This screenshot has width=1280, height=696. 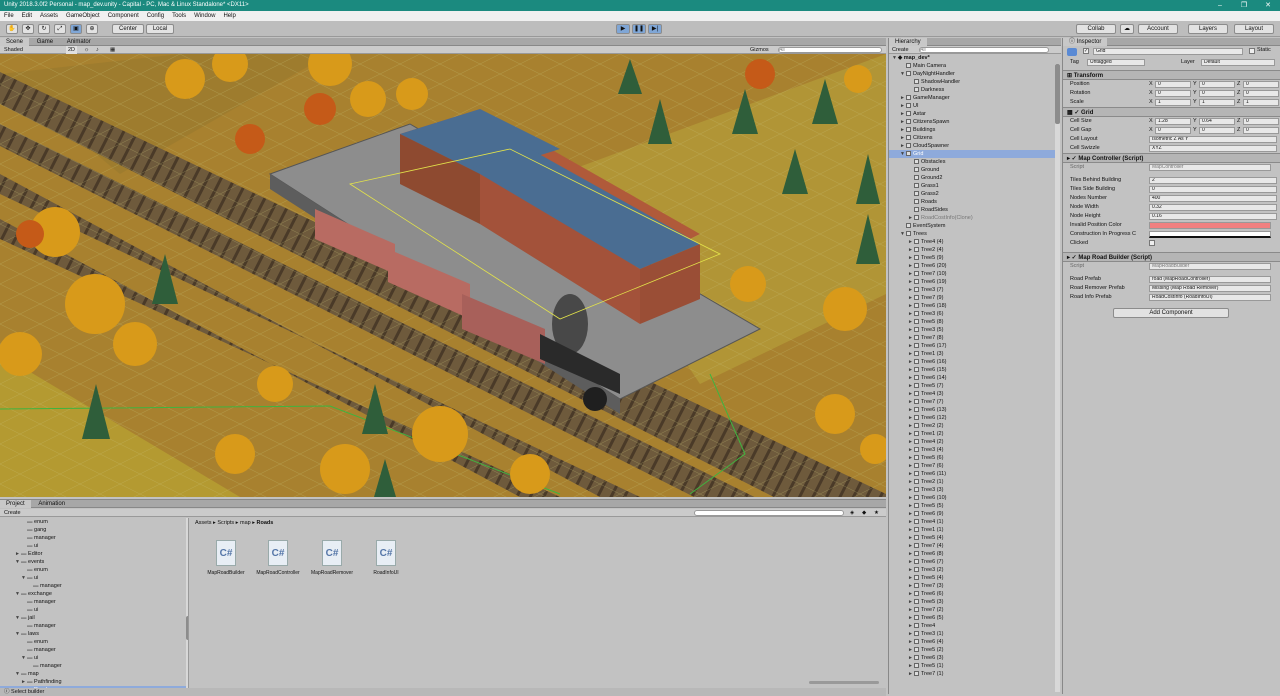 What do you see at coordinates (1254, 29) in the screenshot?
I see `layout-dropdown: Layout` at bounding box center [1254, 29].